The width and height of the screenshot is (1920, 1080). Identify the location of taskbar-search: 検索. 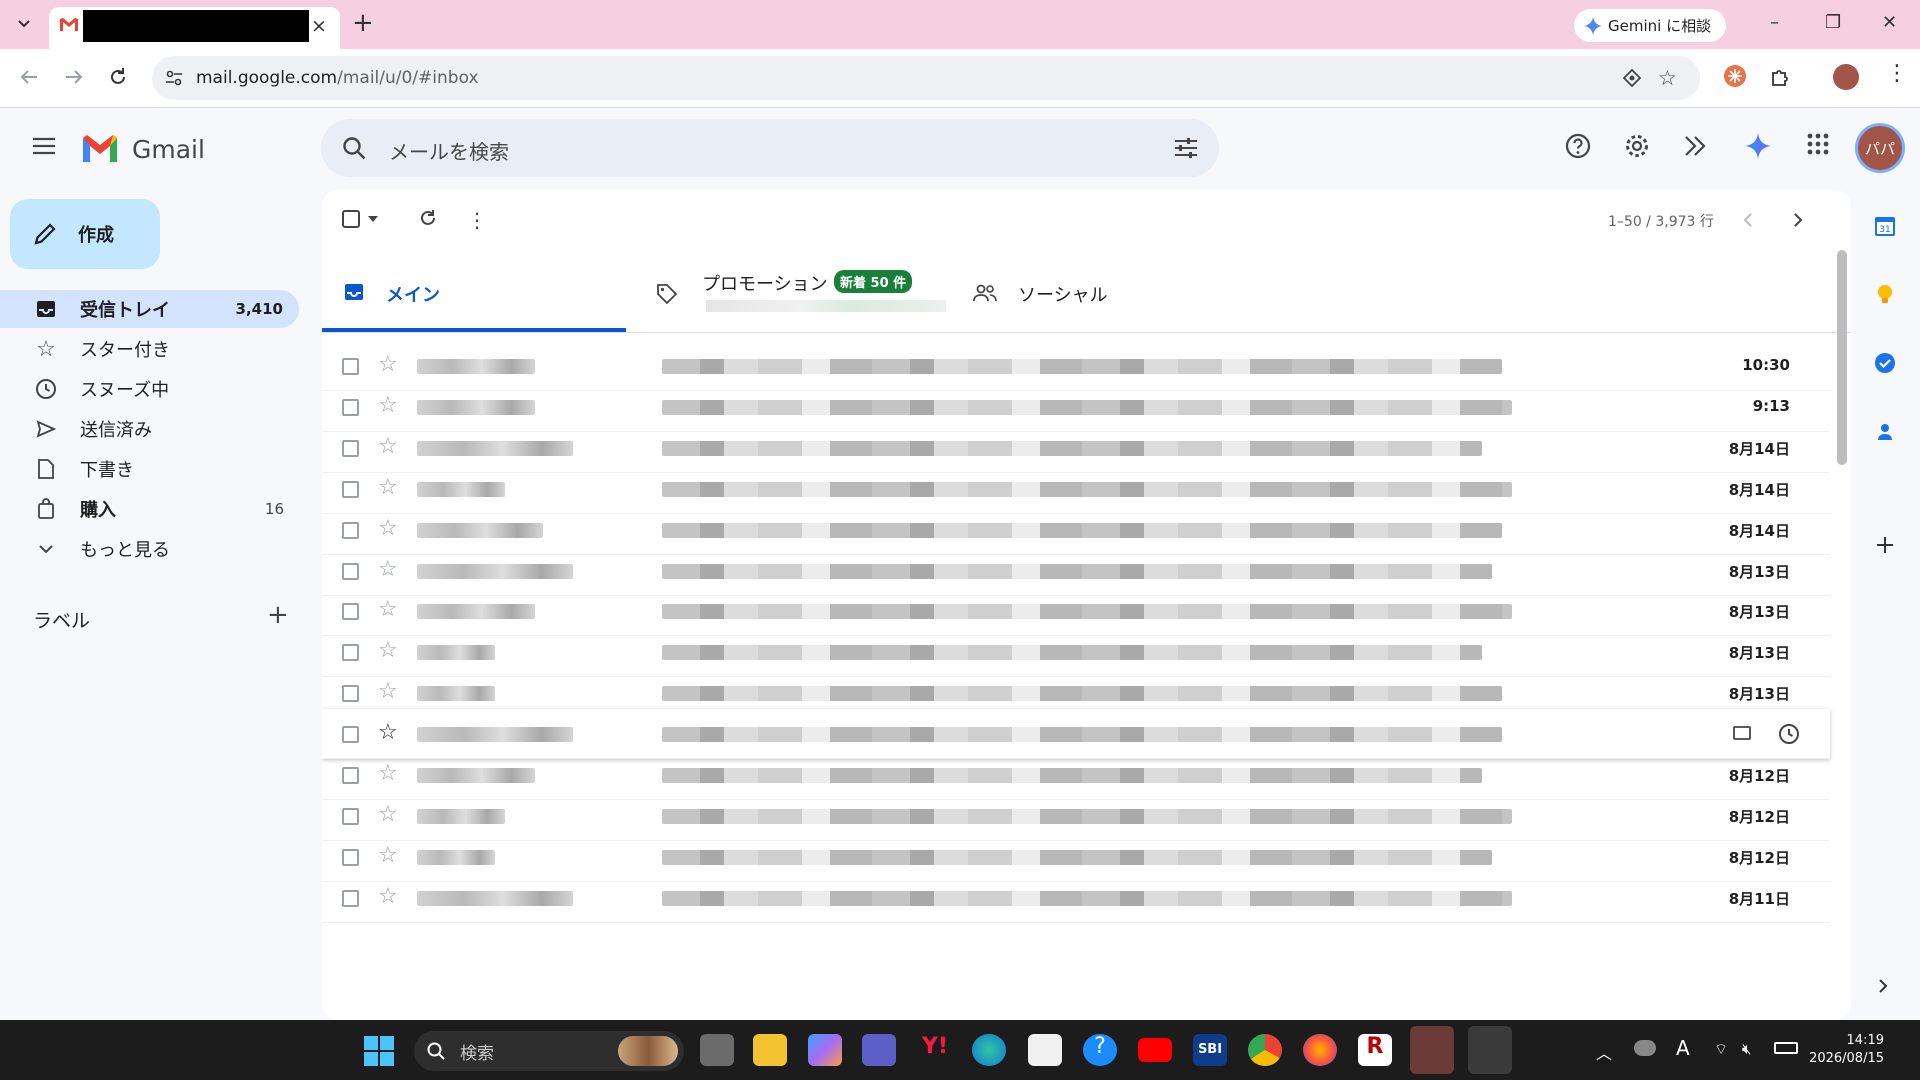
(549, 1051).